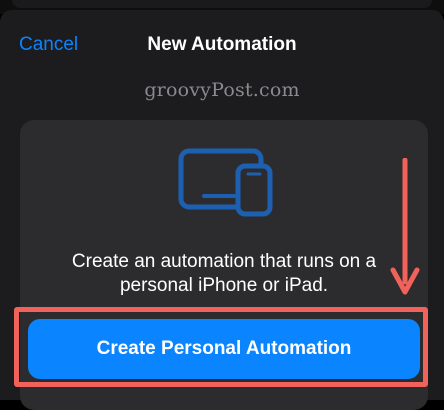 The height and width of the screenshot is (410, 444). Describe the element at coordinates (224, 349) in the screenshot. I see `create-personal-automation-button: Create Personal Automation` at that location.